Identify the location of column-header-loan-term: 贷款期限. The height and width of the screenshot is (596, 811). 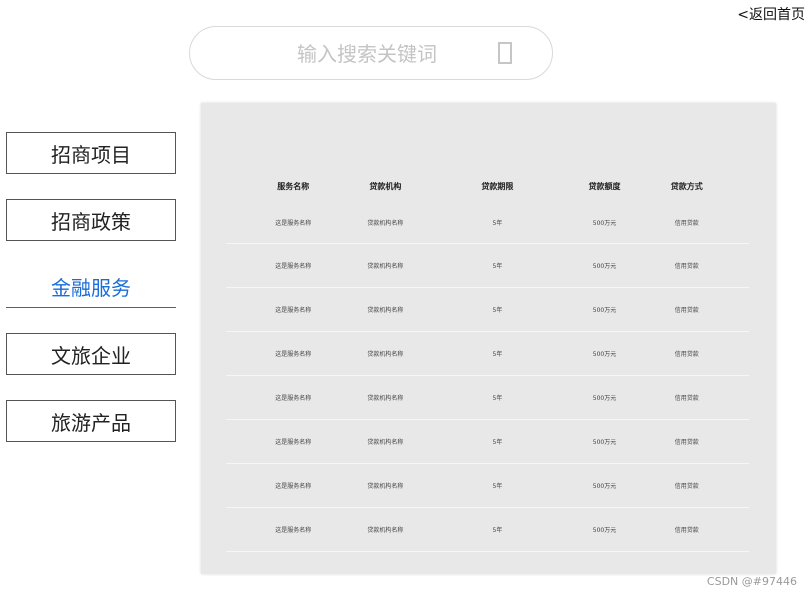
(497, 186).